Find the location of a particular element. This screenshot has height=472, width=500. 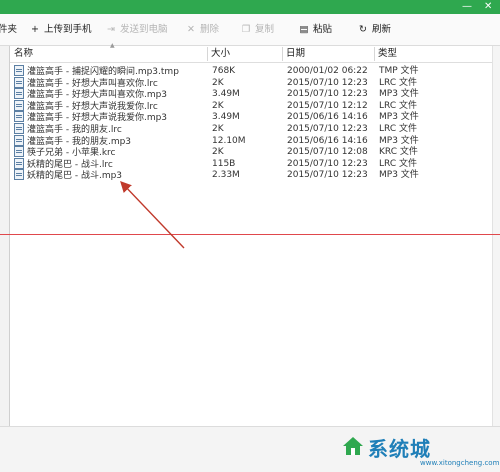

paste-label: 粘贴 is located at coordinates (323, 29).